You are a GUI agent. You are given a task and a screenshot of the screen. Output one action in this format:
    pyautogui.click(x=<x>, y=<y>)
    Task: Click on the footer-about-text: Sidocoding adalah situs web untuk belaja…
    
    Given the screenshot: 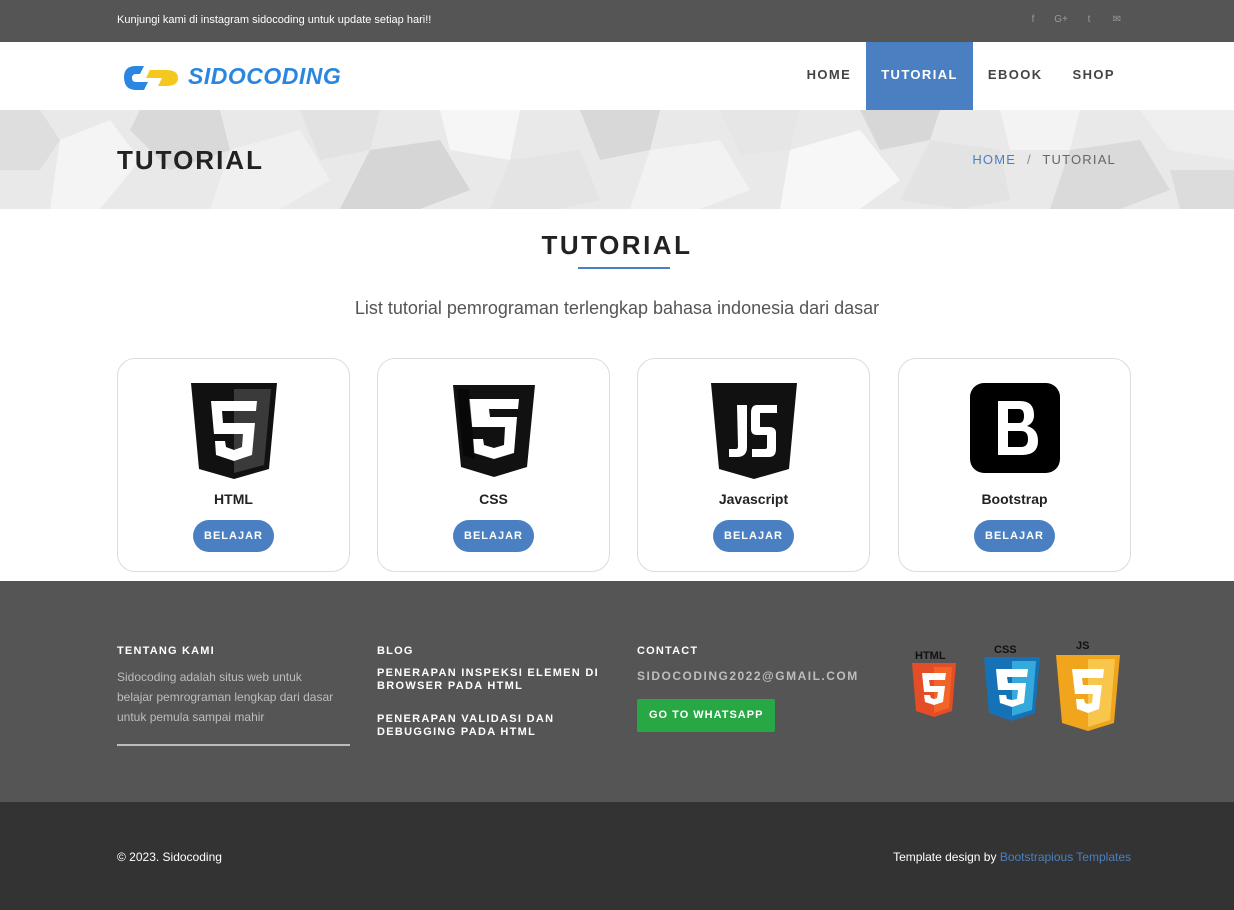 What is the action you would take?
    pyautogui.click(x=225, y=697)
    